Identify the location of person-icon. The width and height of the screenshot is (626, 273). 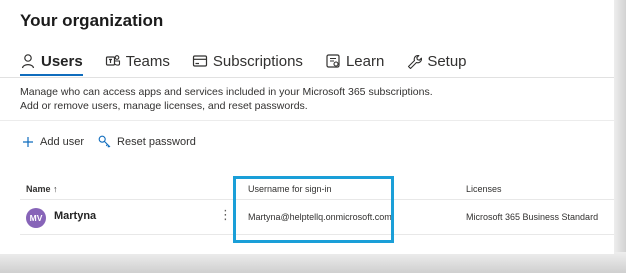
(28, 61).